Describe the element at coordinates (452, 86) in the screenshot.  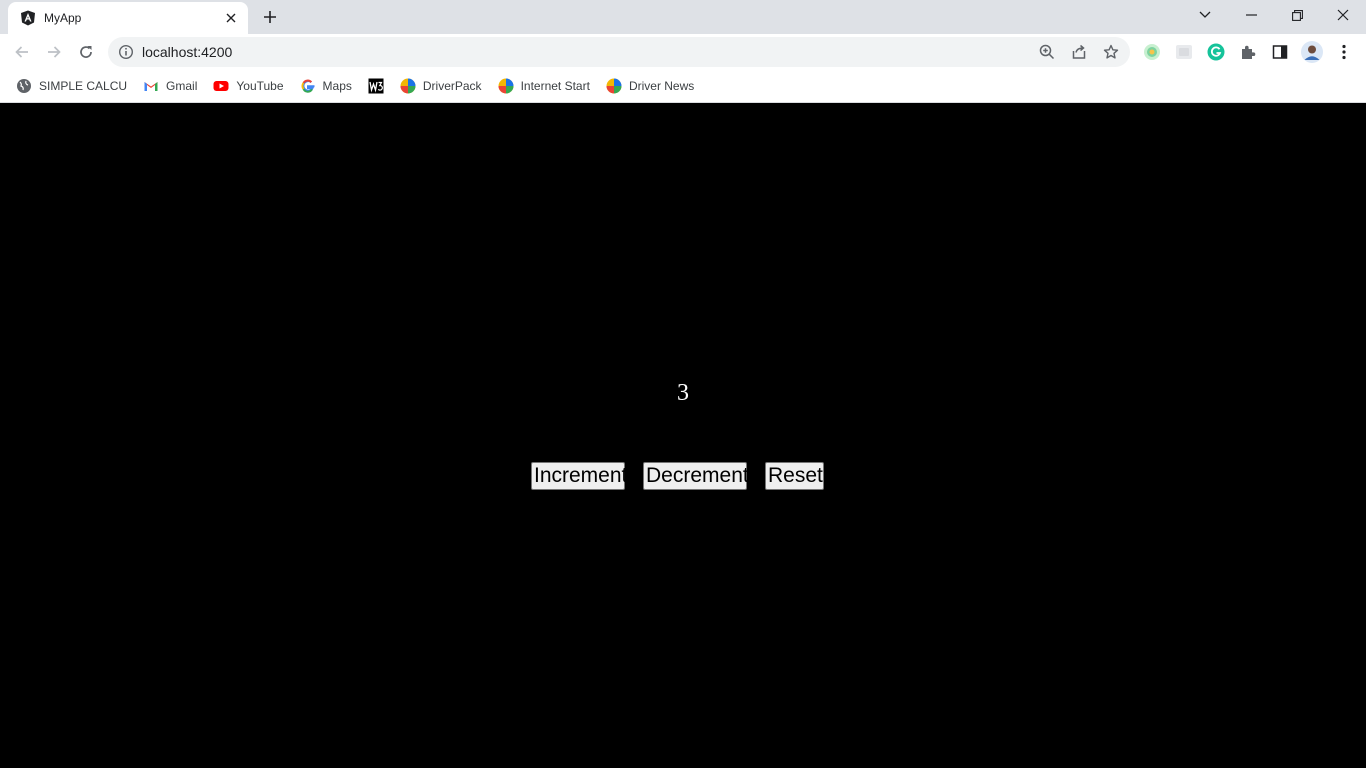
I see `bookmark-label: DriverPack` at that location.